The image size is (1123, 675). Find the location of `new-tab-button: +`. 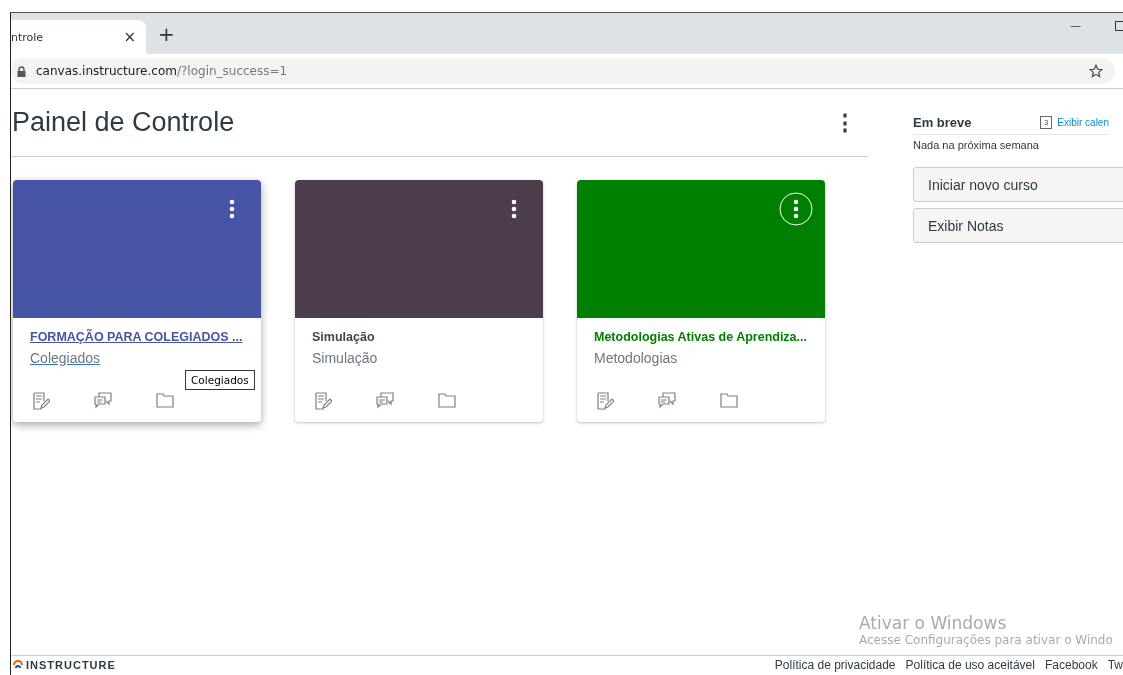

new-tab-button: + is located at coordinates (166, 34).